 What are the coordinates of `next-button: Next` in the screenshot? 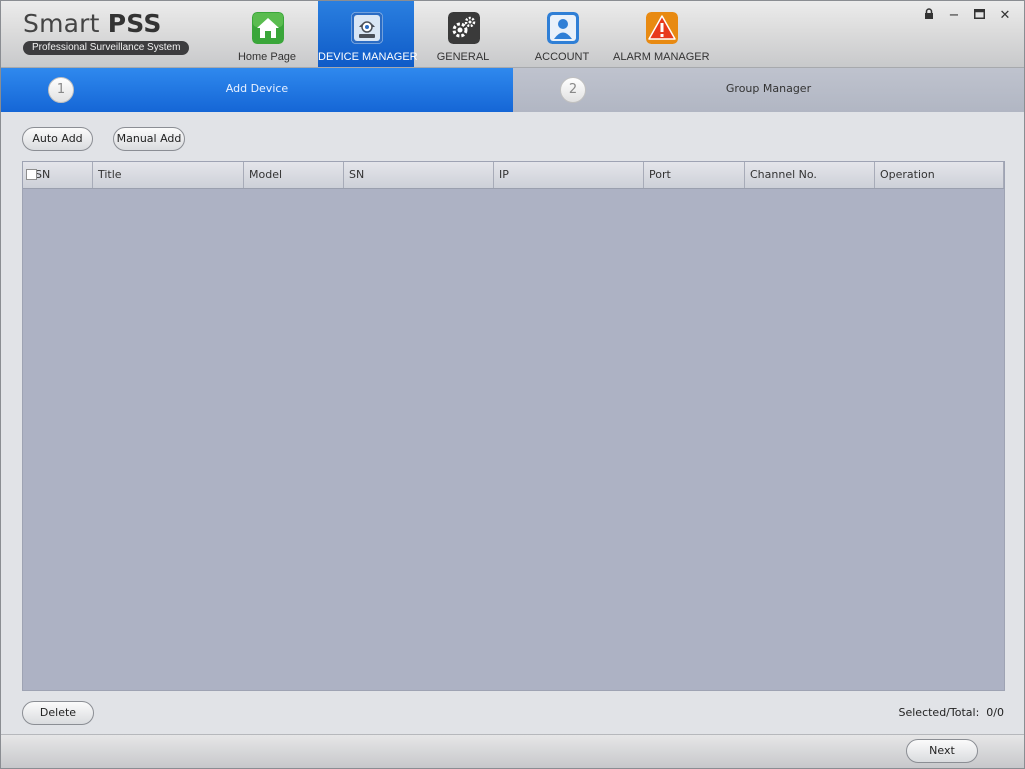 It's located at (942, 751).